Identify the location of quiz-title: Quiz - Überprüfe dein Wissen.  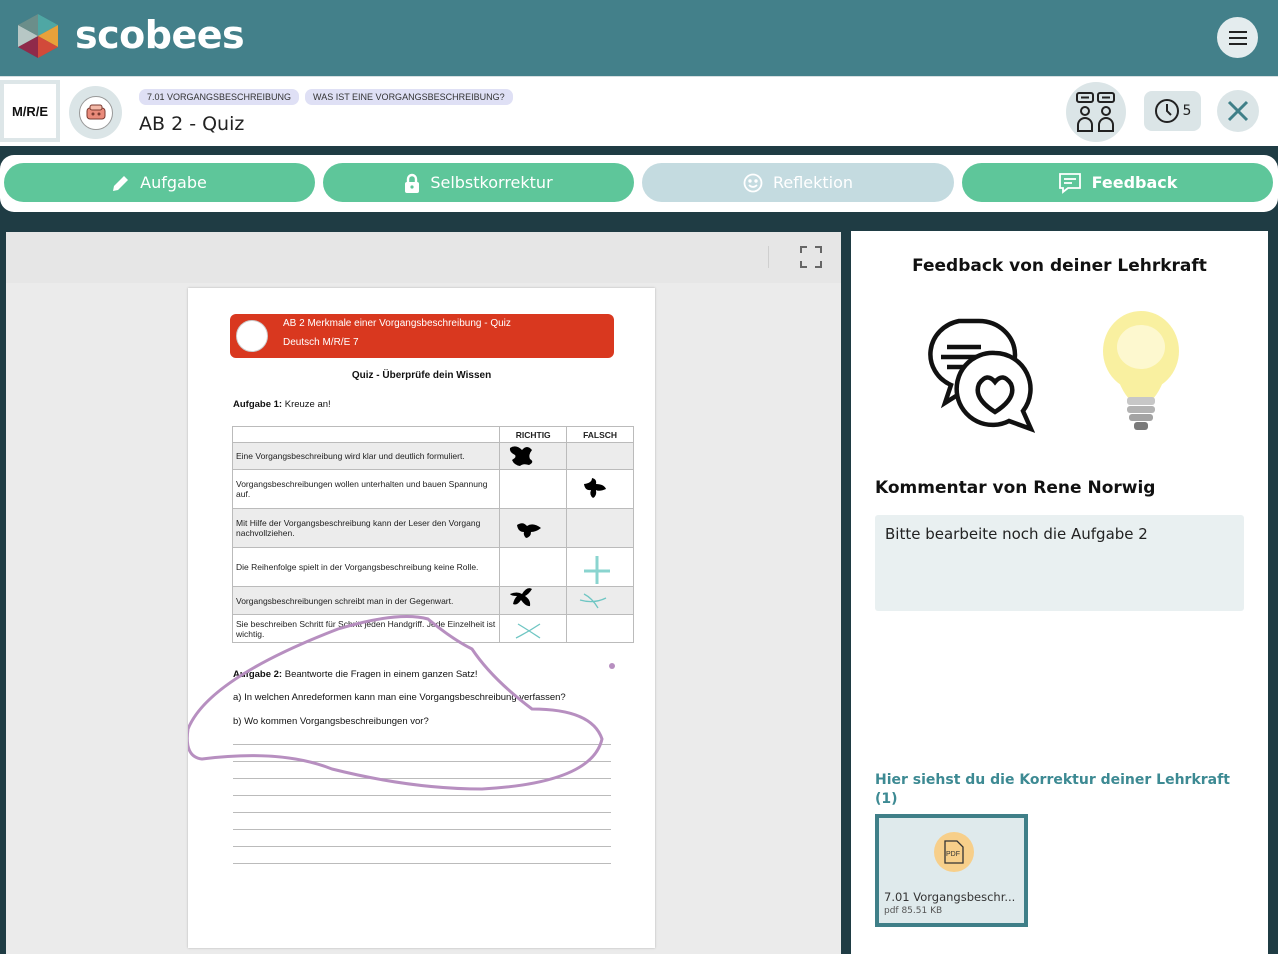
(421, 375).